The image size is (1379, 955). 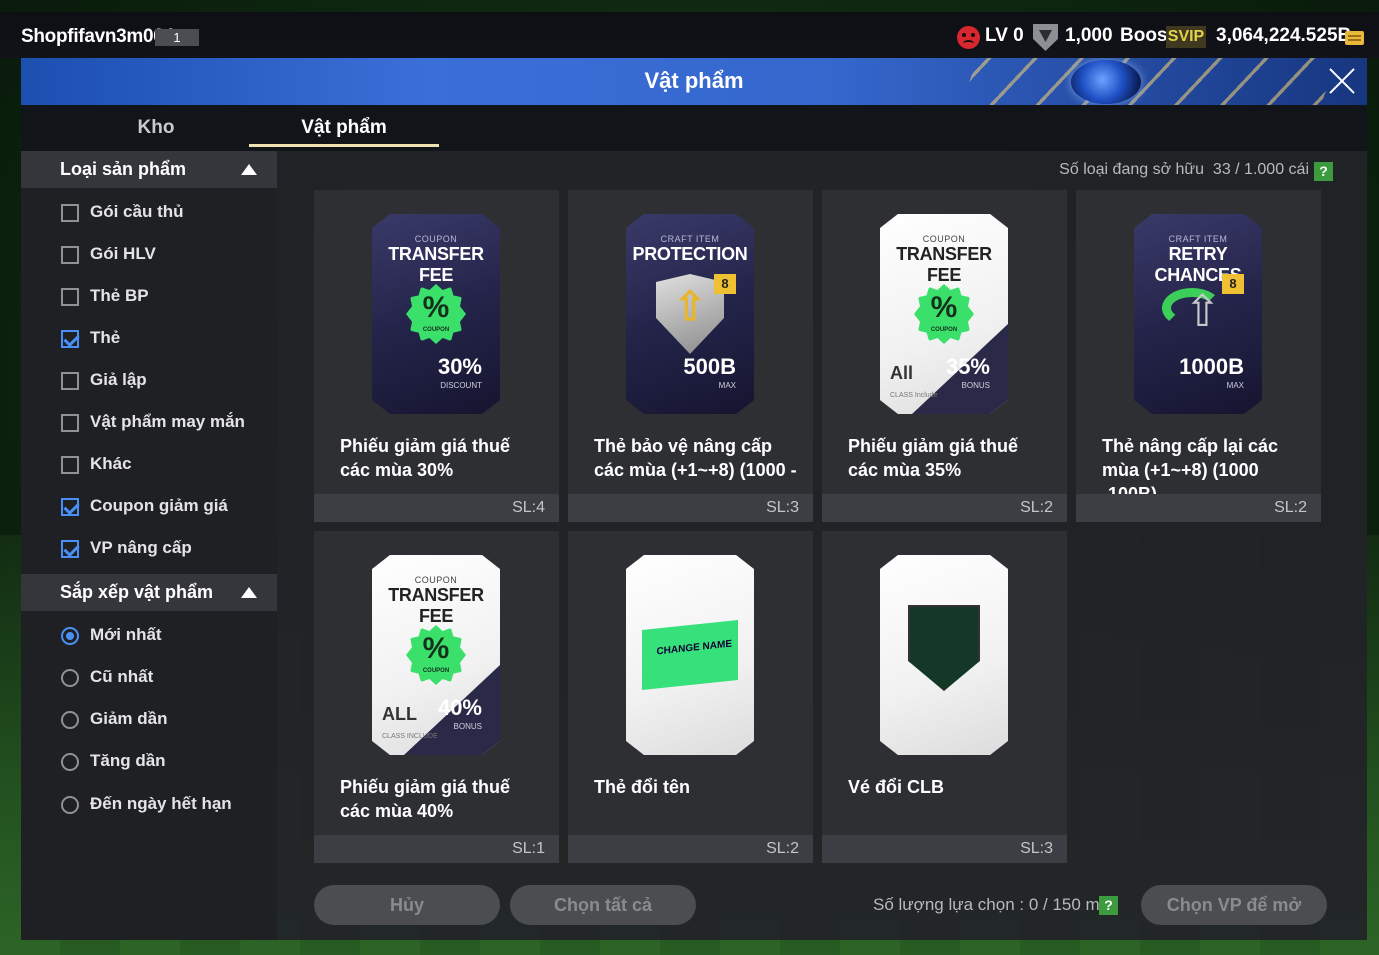 What do you see at coordinates (166, 339) in the screenshot?
I see `category-option: Thẻ` at bounding box center [166, 339].